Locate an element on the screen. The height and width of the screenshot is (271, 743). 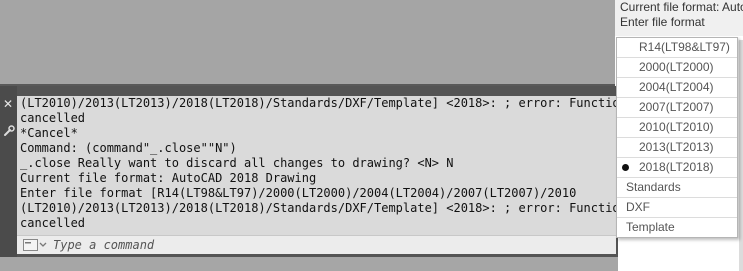
dropdown-option-label: 2013(LT2013) is located at coordinates (676, 147).